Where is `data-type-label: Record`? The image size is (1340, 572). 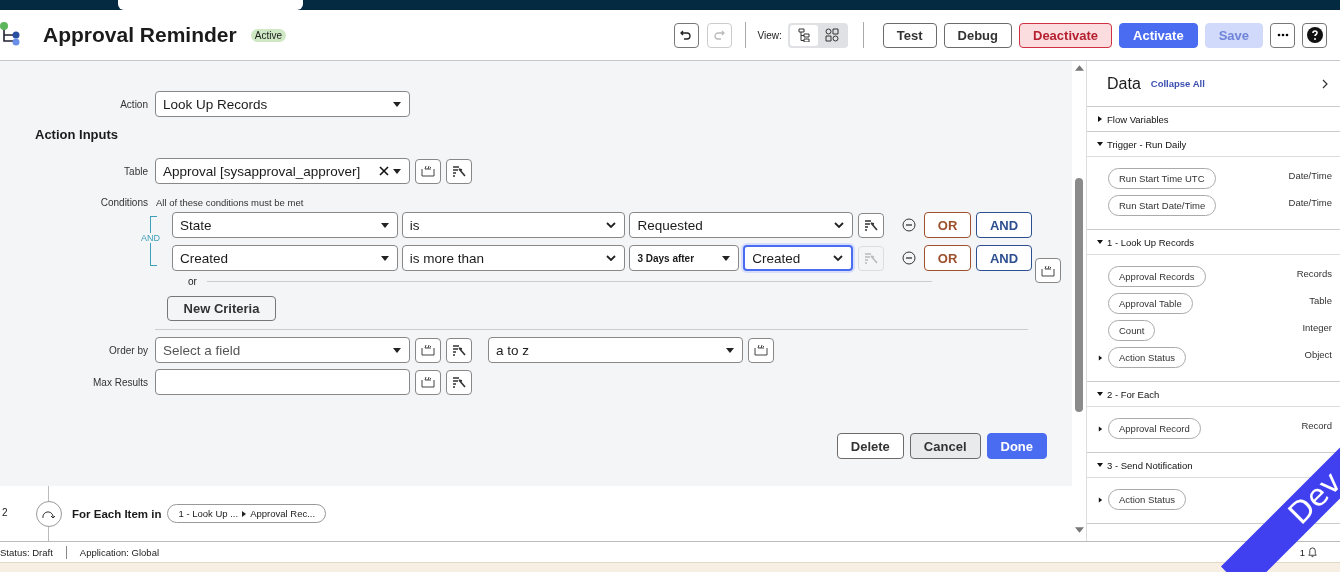 data-type-label: Record is located at coordinates (1316, 425).